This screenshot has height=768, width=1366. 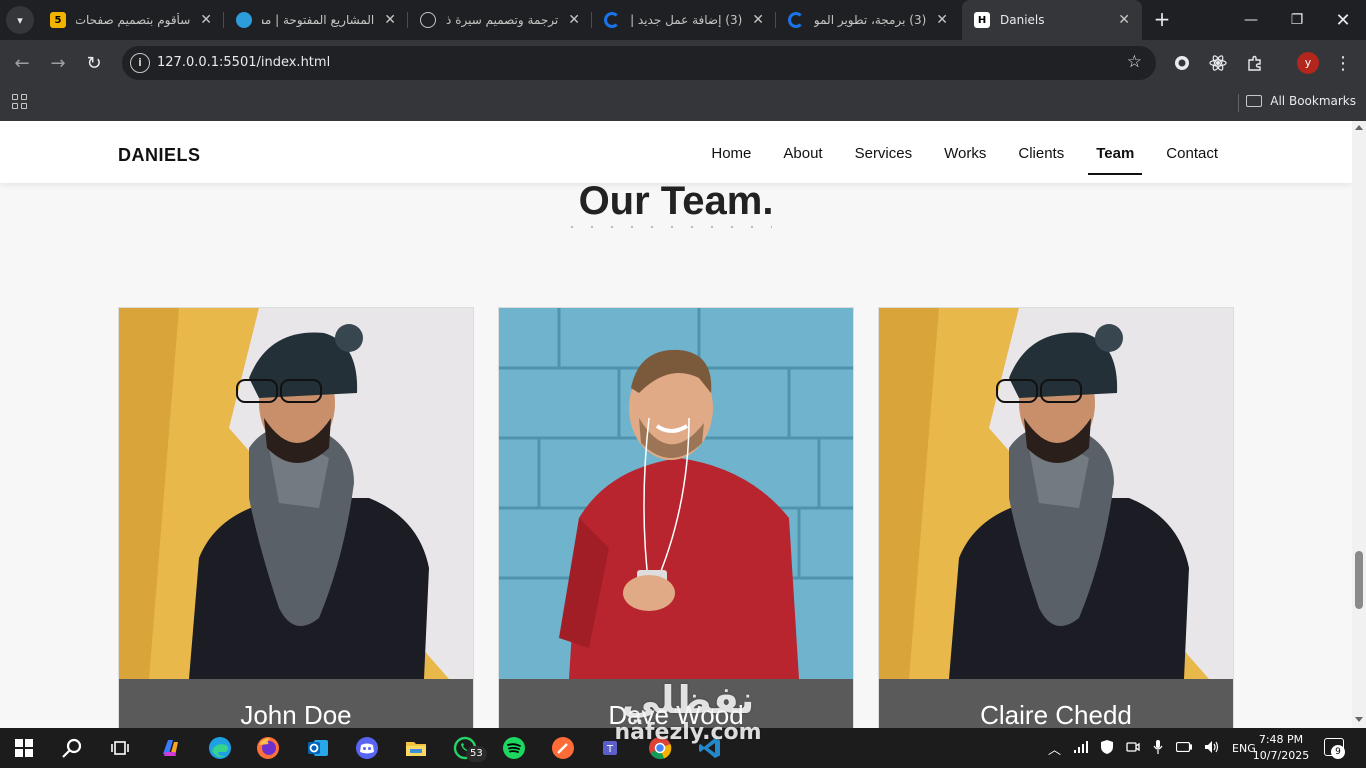 I want to click on security-shield-icon, so click(x=1107, y=748).